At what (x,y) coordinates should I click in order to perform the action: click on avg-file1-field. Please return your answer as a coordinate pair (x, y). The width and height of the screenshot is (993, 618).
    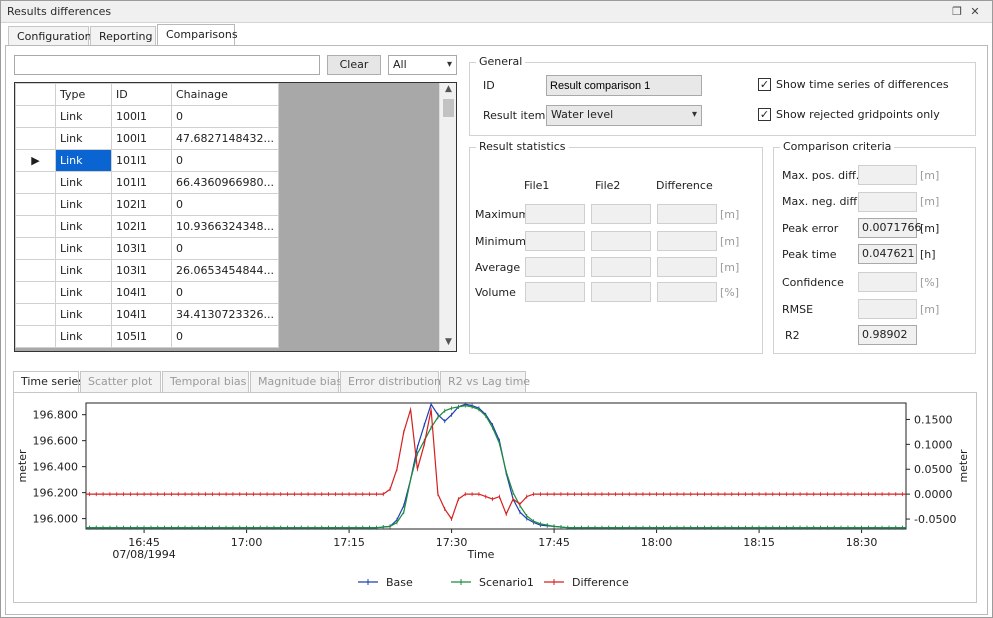
    Looking at the image, I should click on (555, 267).